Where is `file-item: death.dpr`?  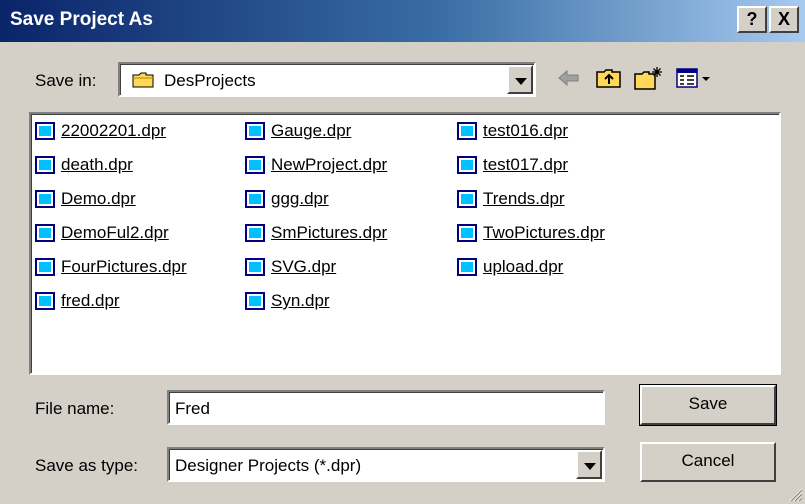 file-item: death.dpr is located at coordinates (84, 165).